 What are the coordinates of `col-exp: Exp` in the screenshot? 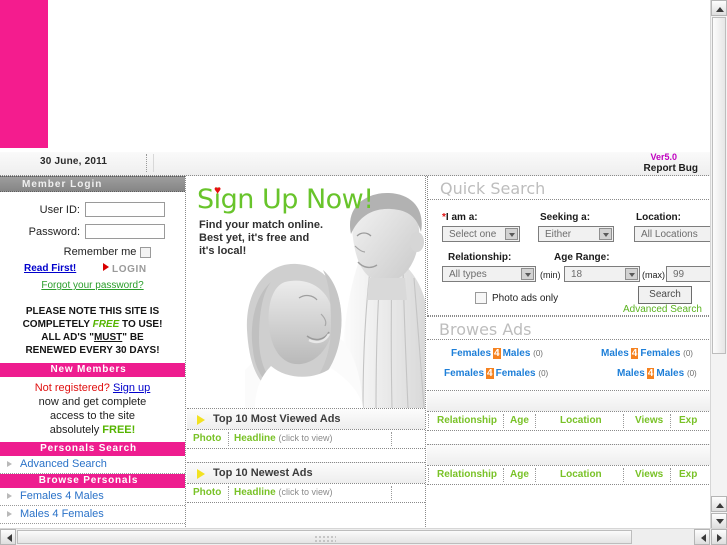 It's located at (688, 474).